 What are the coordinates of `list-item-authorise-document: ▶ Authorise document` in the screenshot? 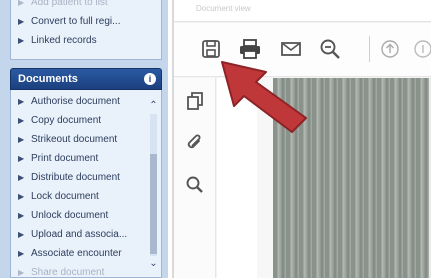 It's located at (79, 101).